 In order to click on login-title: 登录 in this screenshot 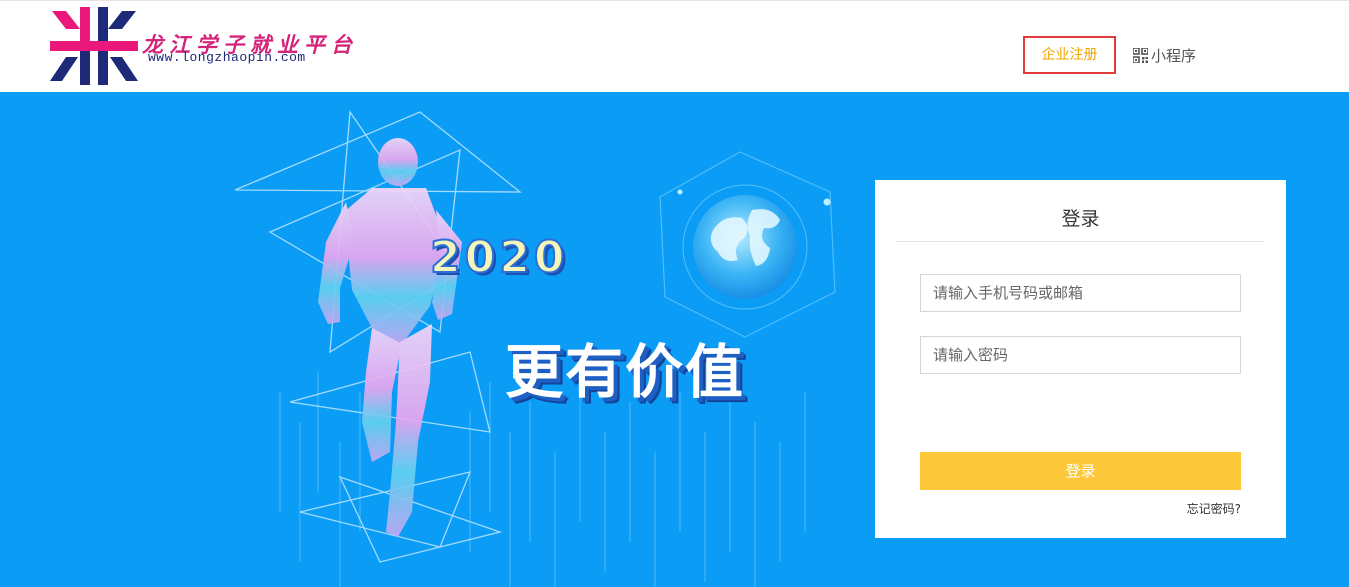, I will do `click(1080, 219)`.